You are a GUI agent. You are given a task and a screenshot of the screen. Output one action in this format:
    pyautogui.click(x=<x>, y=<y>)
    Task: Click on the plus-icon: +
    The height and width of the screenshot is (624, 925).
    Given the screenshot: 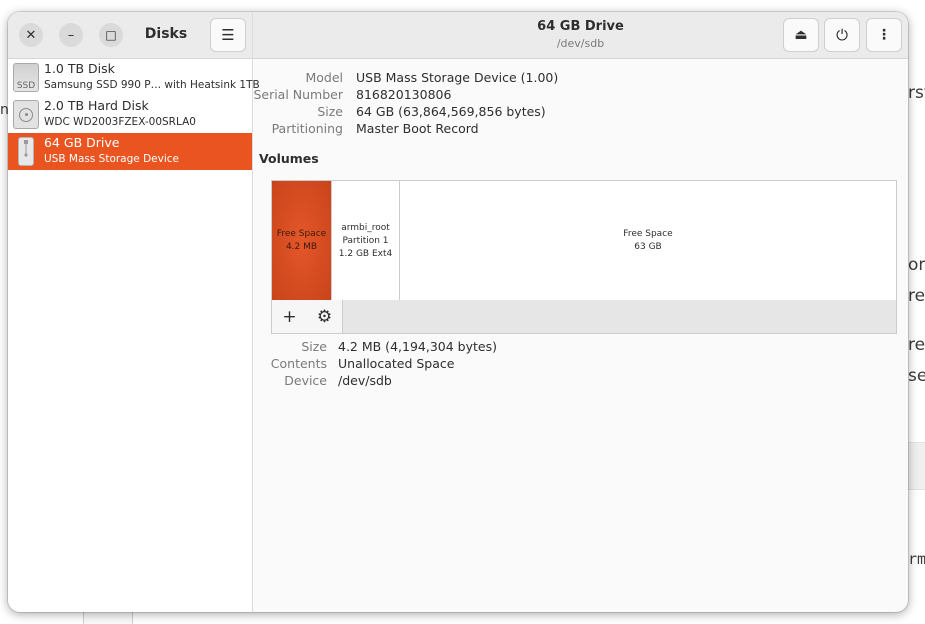 What is the action you would take?
    pyautogui.click(x=289, y=316)
    